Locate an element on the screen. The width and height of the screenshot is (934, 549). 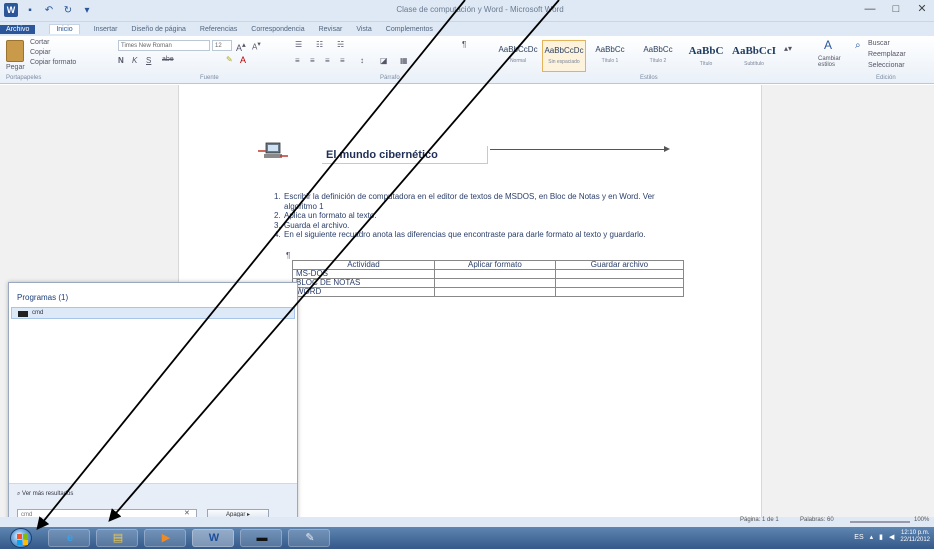
highlight-icon: ✎ is located at coordinates (229, 59).